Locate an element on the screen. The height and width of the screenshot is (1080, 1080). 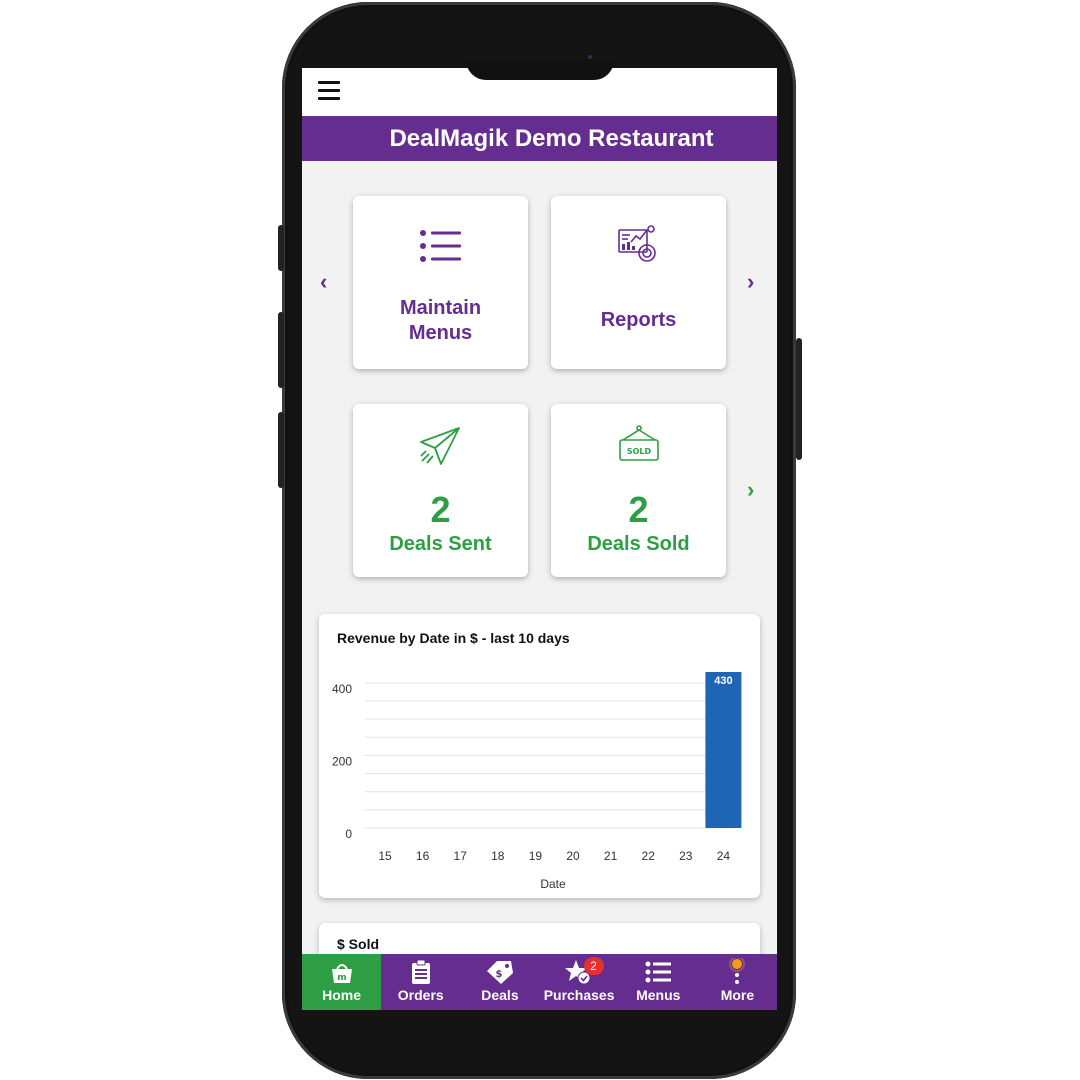
x-tick-label: 20 is located at coordinates (573, 856).